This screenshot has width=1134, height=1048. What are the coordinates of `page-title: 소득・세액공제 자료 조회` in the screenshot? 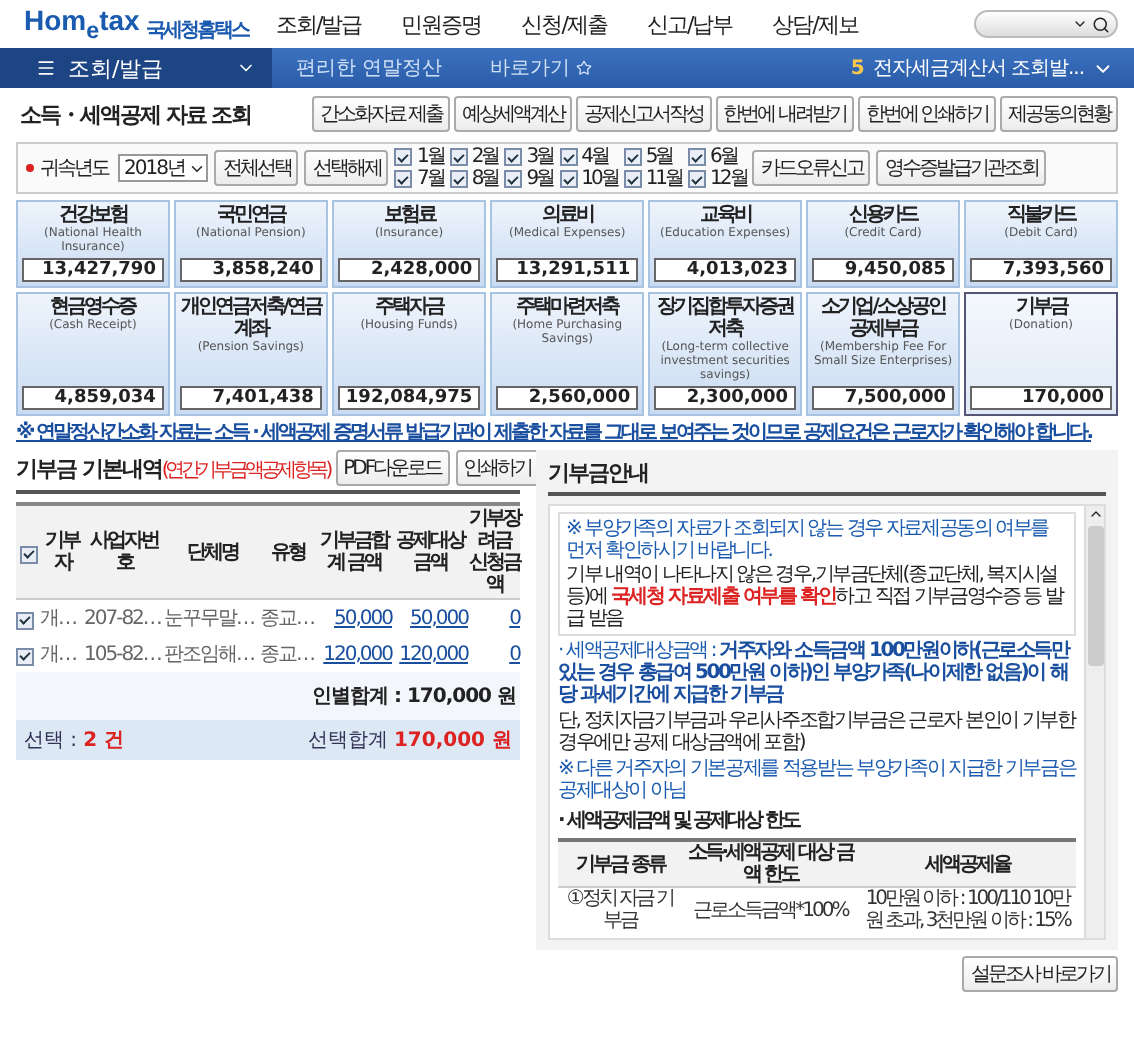 It's located at (137, 114).